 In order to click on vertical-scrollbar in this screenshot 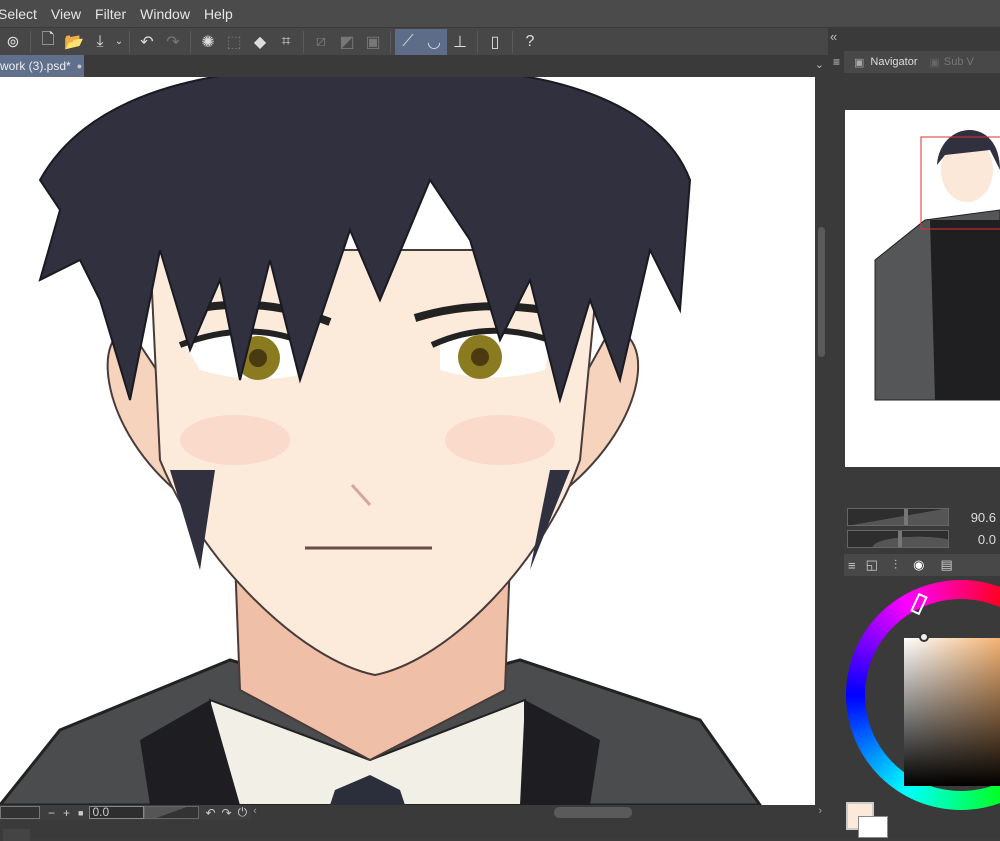, I will do `click(821, 441)`.